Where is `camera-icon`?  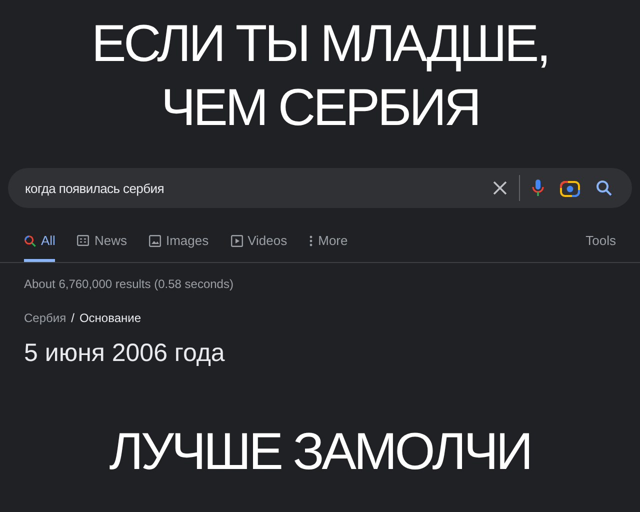
camera-icon is located at coordinates (570, 188).